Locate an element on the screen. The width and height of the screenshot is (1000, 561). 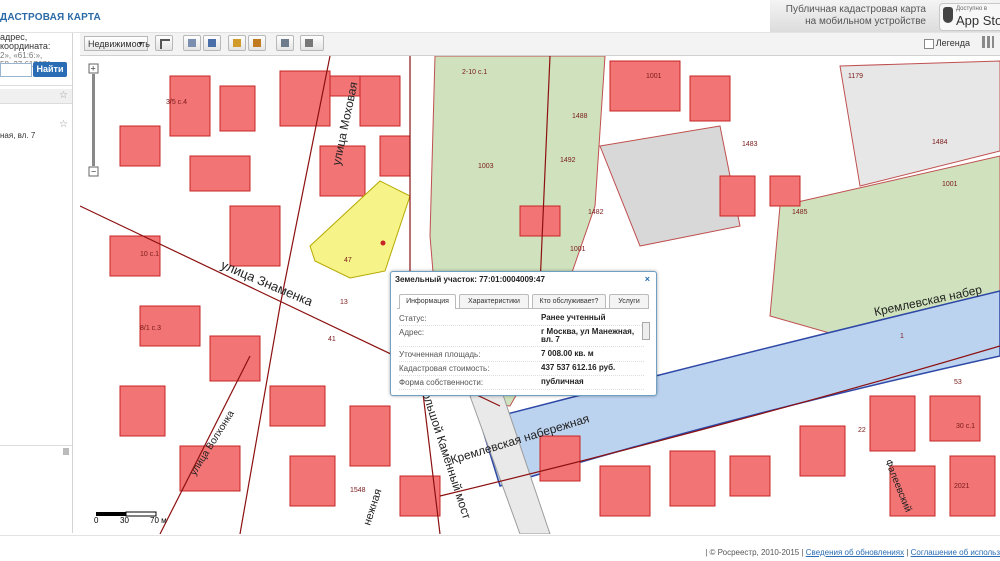
parcel-label: 1483 is located at coordinates (750, 144).